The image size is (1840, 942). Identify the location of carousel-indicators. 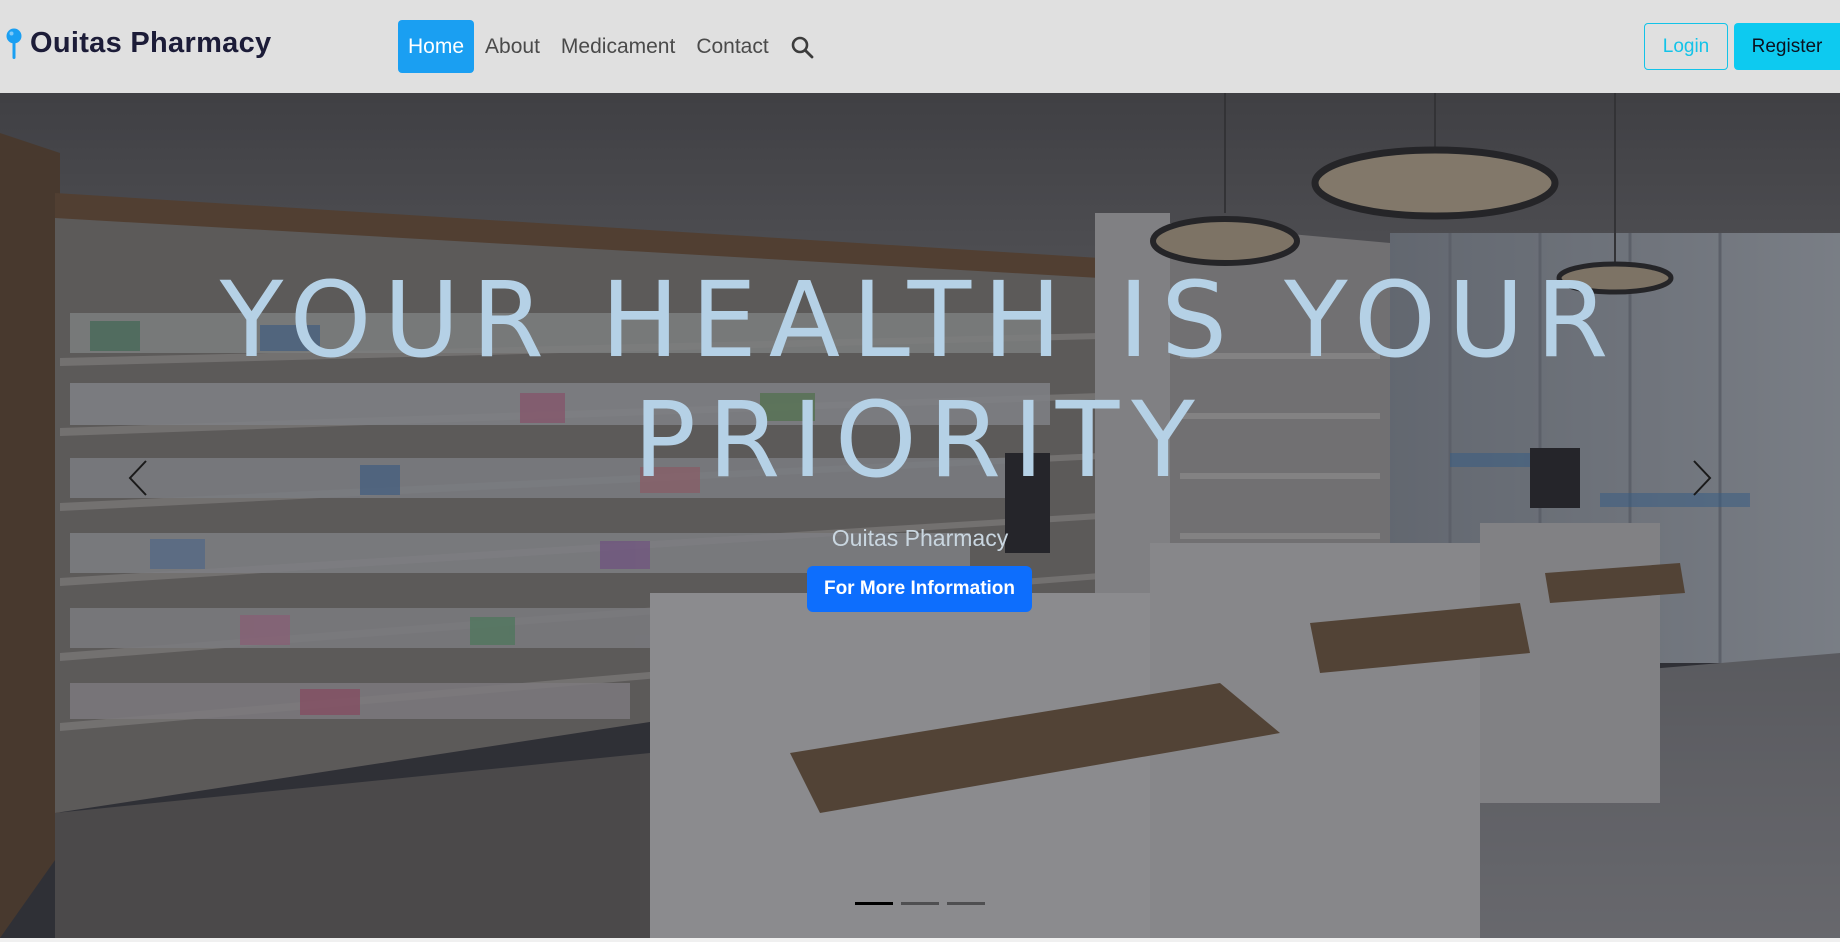
(924, 903).